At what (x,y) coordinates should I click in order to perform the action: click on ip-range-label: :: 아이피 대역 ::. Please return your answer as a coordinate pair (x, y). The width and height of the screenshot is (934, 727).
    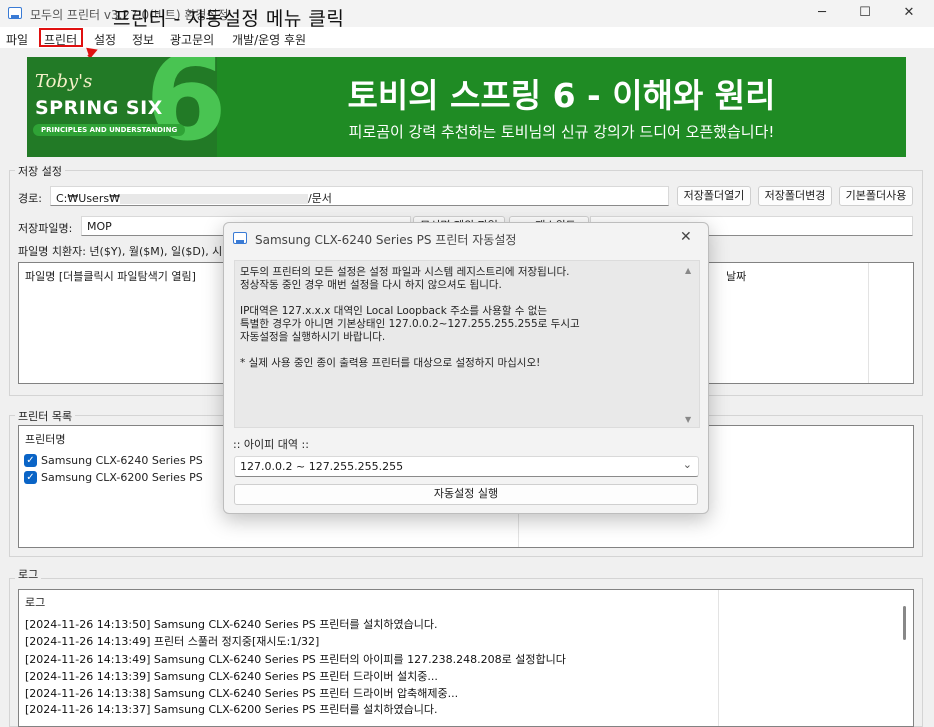
    Looking at the image, I should click on (271, 444).